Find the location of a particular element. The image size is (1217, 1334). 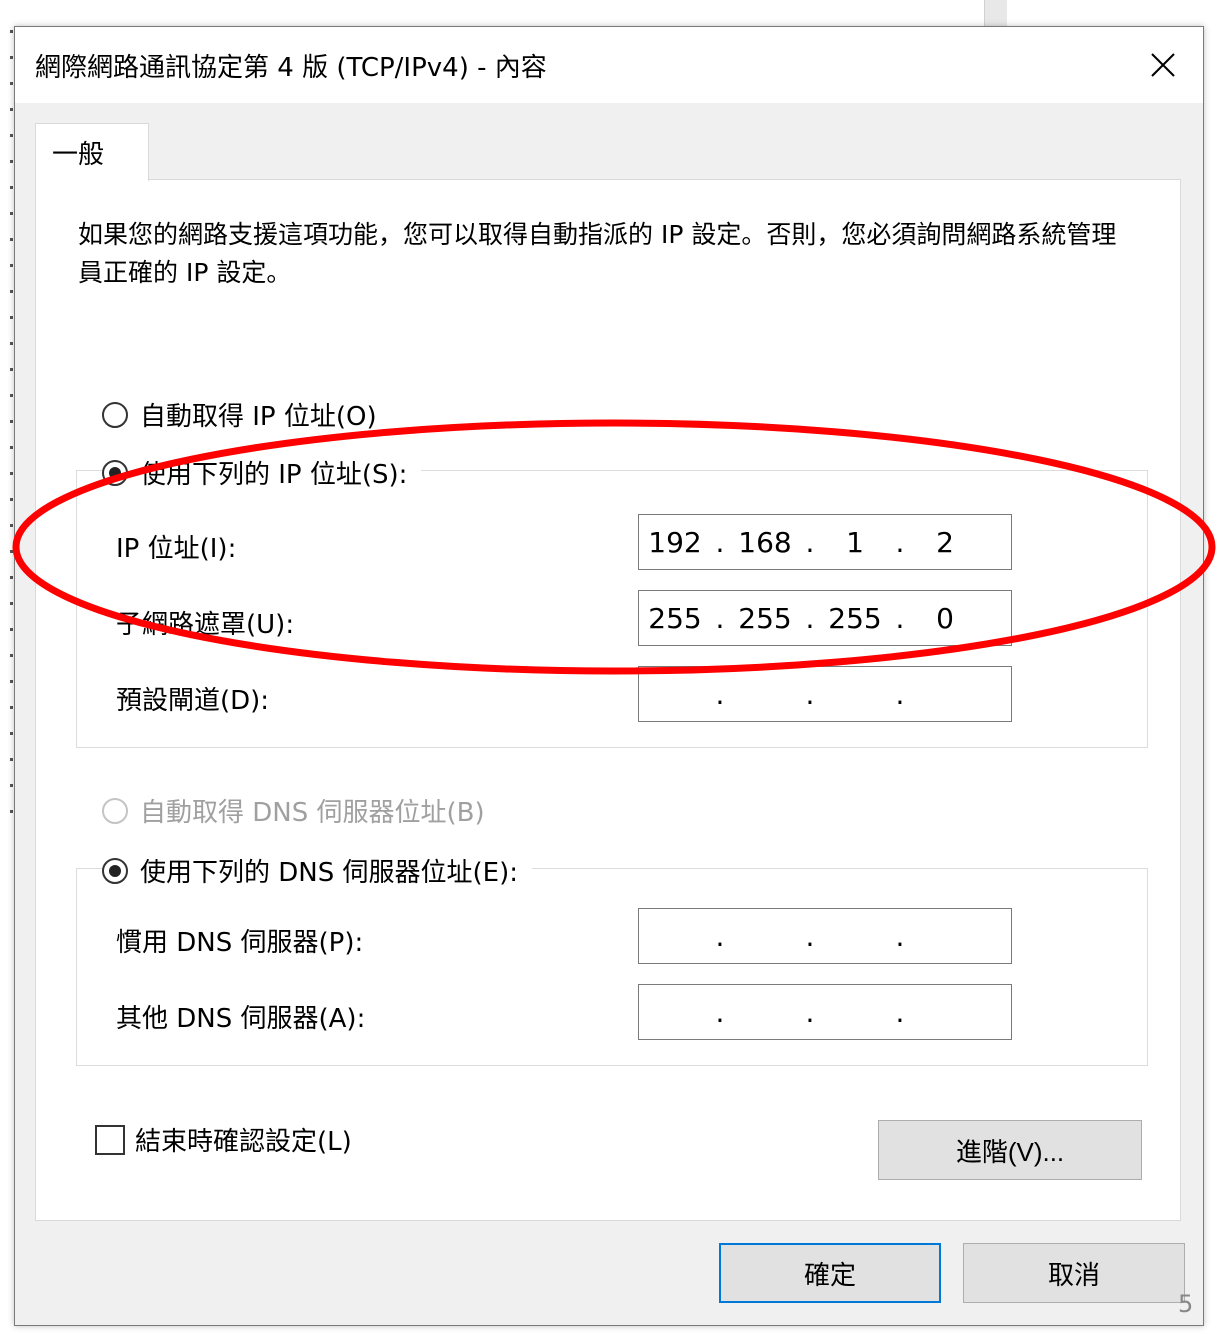

title-bar: 網際網路通訊協定第 4 版 (TCP/IPv4) - 內容 is located at coordinates (609, 65).